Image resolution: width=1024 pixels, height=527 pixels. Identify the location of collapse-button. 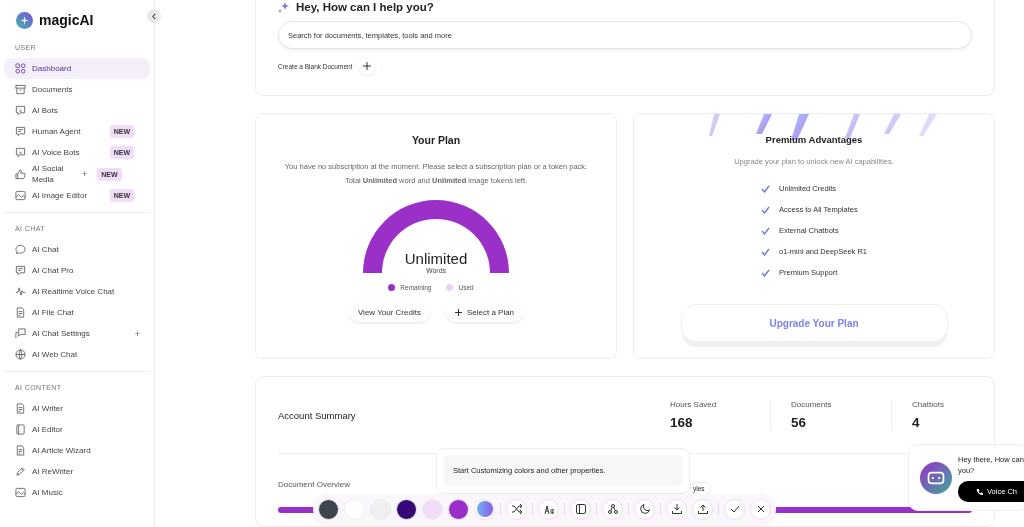
(154, 16).